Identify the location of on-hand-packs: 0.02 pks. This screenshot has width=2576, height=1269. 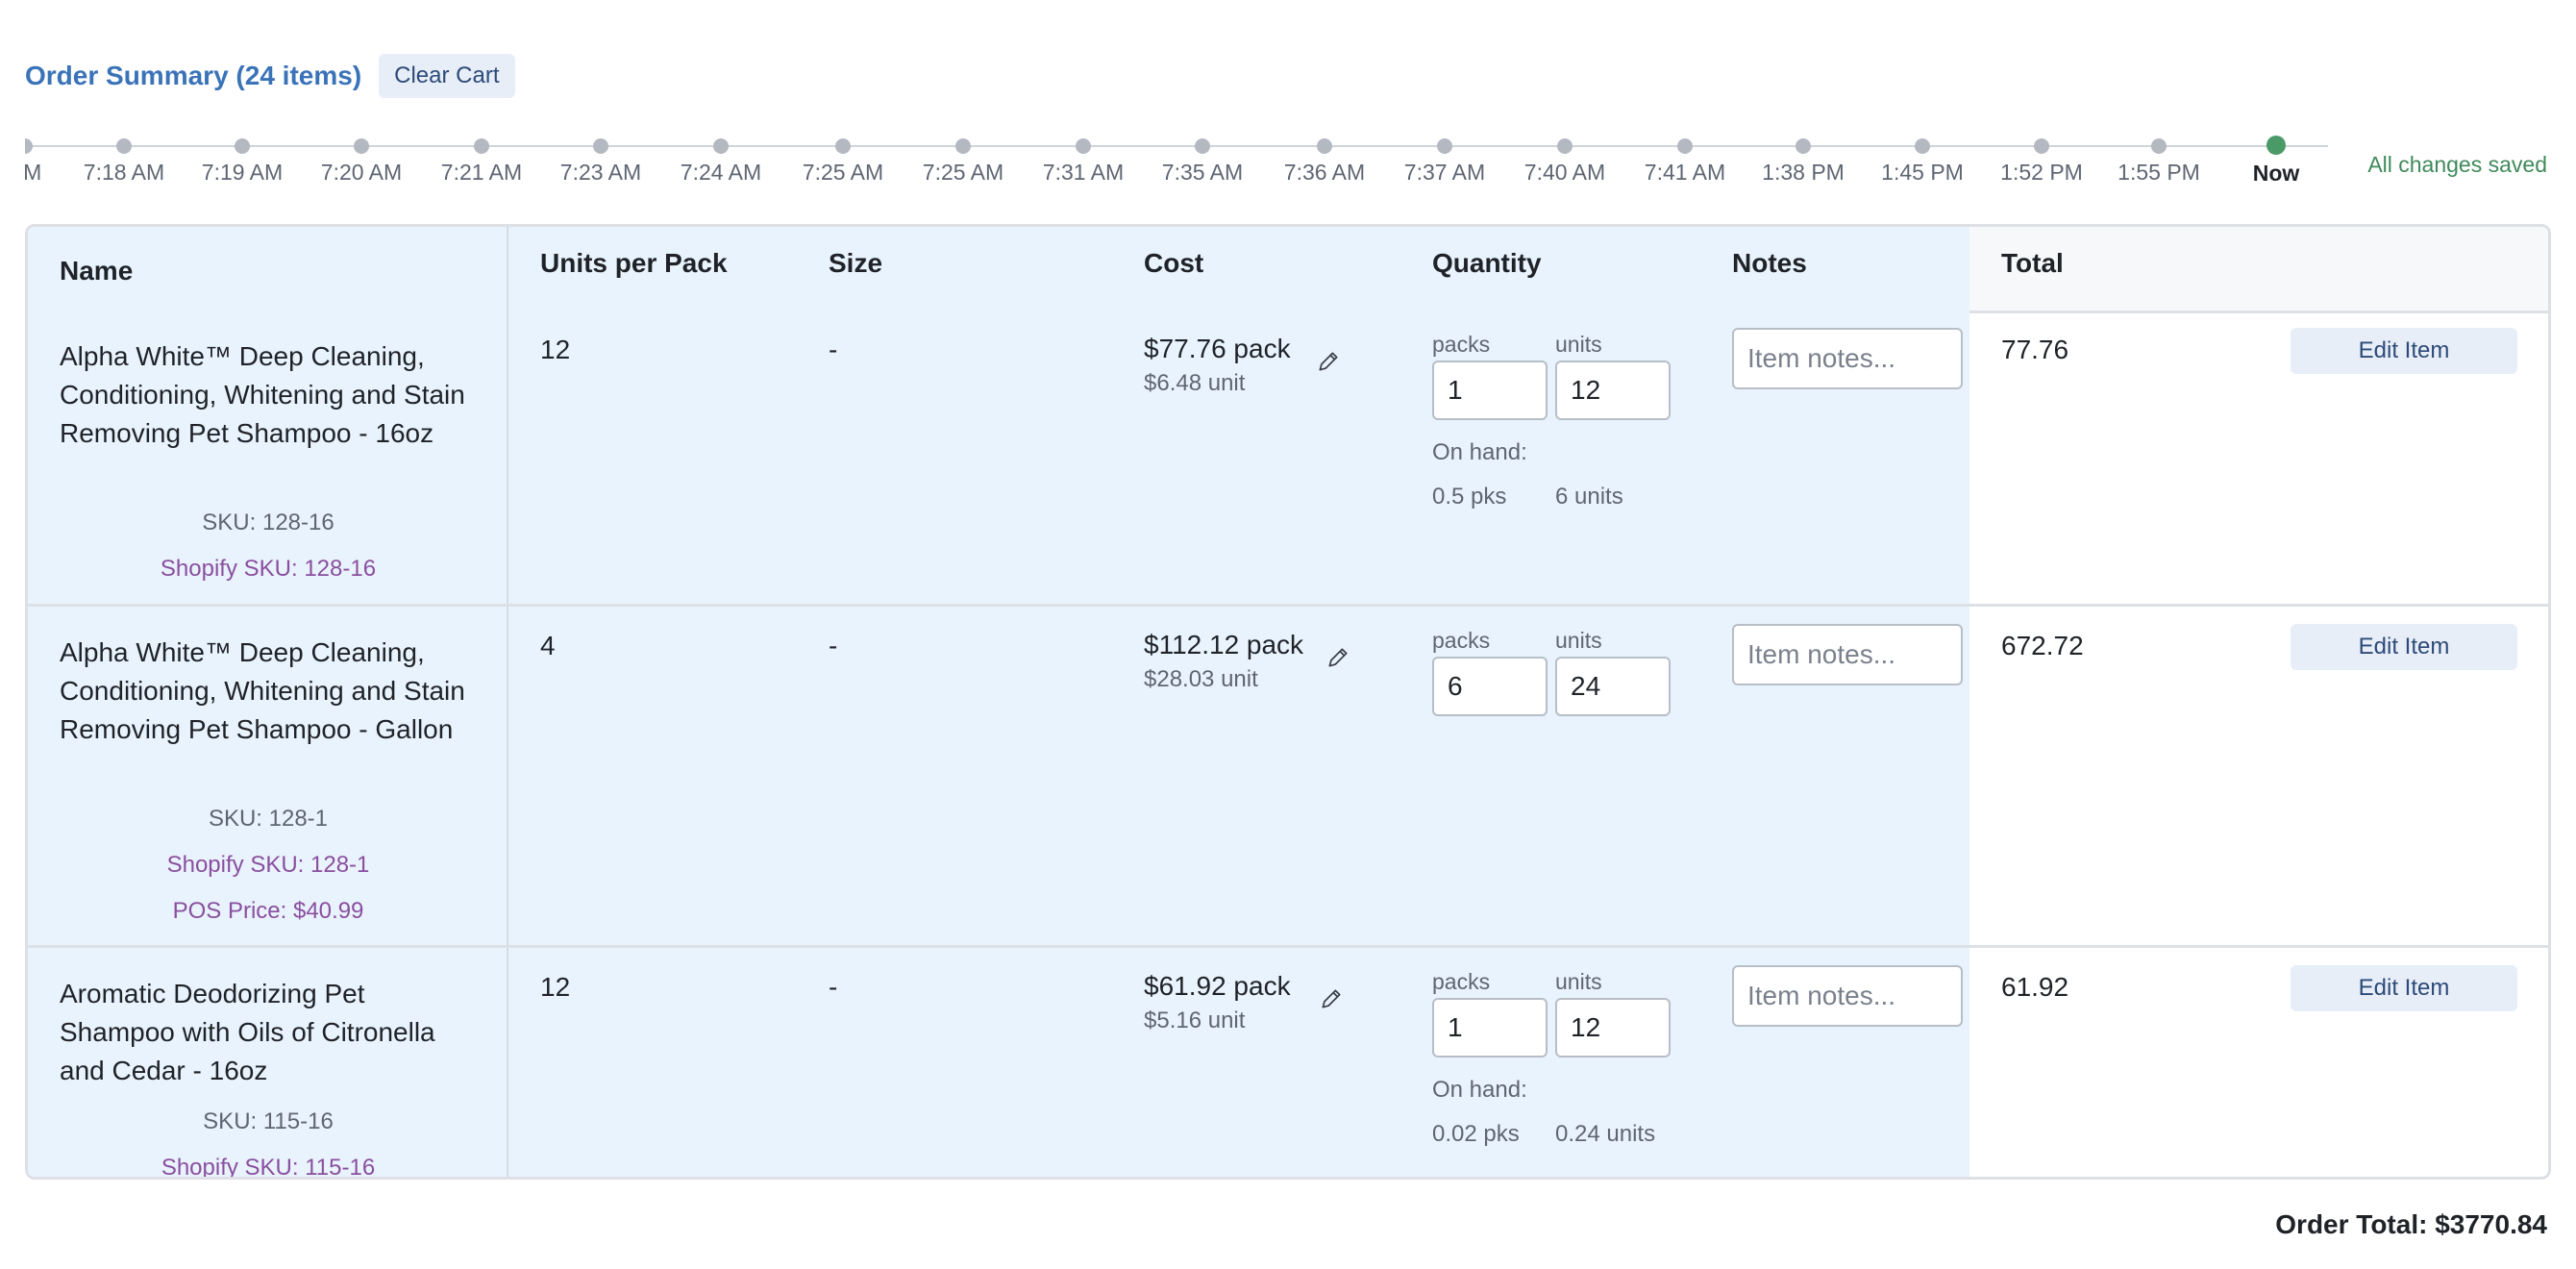
(1476, 1134).